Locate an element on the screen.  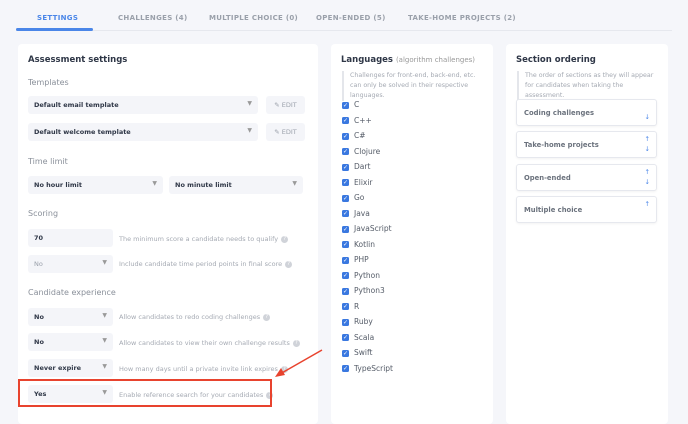
language-checkbox-item: ✓ Java is located at coordinates (356, 213).